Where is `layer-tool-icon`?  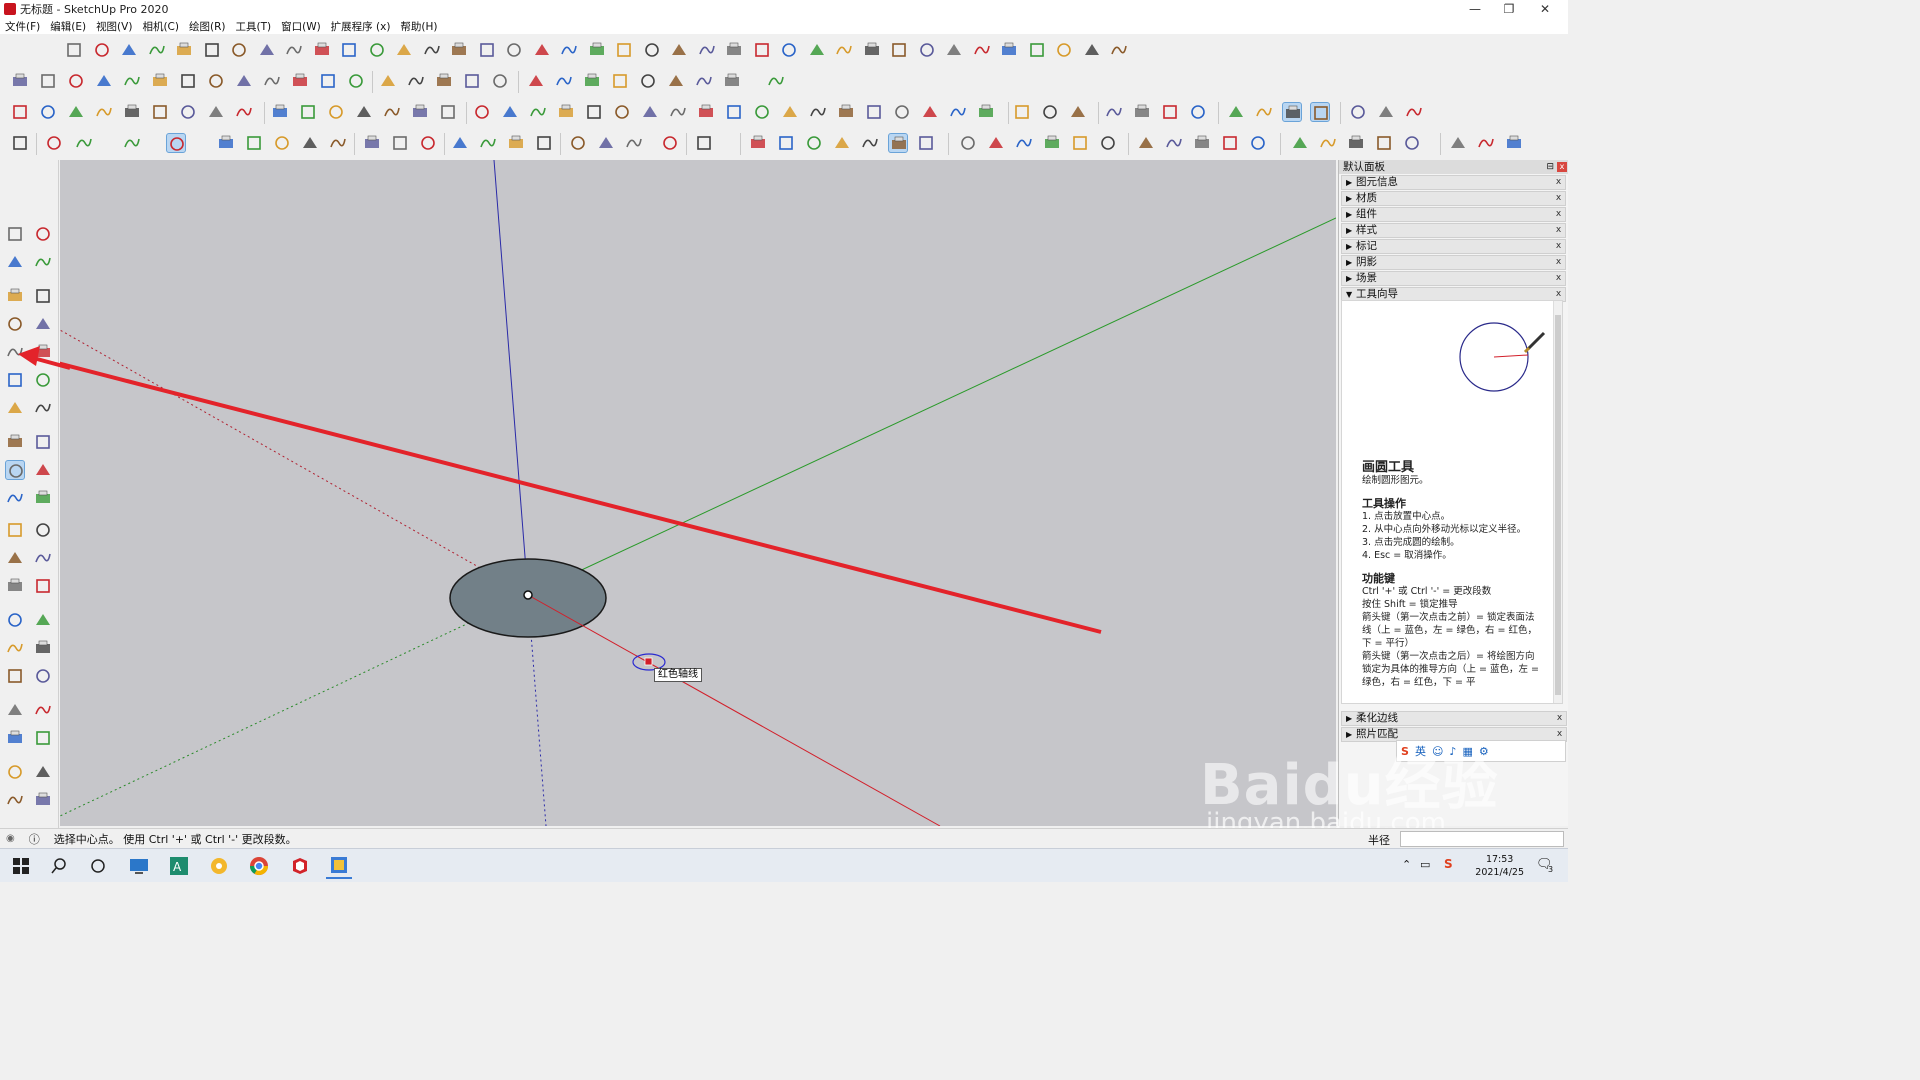 layer-tool-icon is located at coordinates (1142, 112).